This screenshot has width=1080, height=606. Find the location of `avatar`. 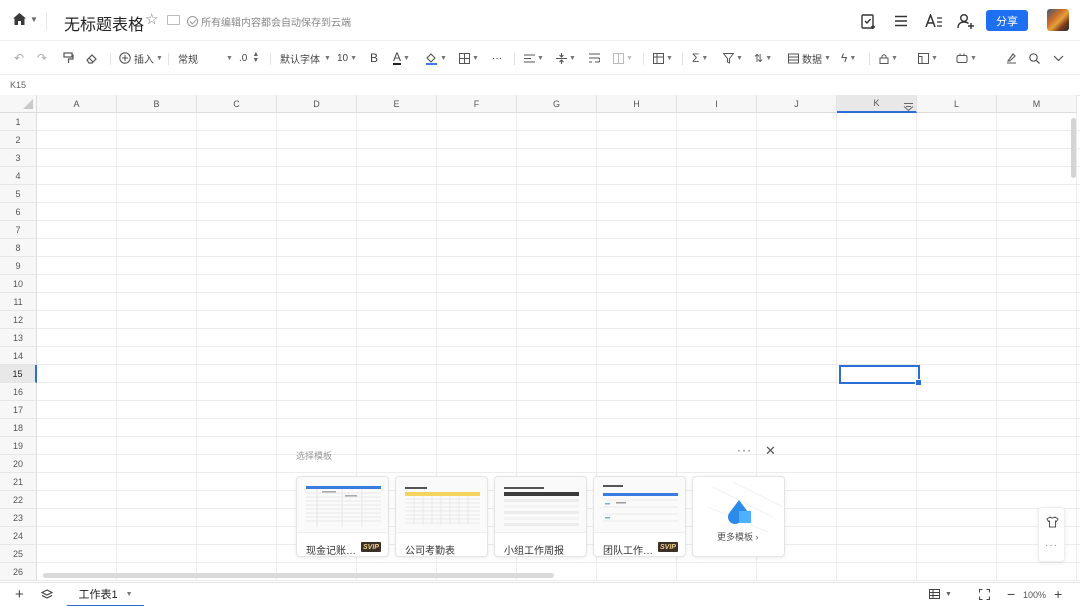

avatar is located at coordinates (1058, 20).